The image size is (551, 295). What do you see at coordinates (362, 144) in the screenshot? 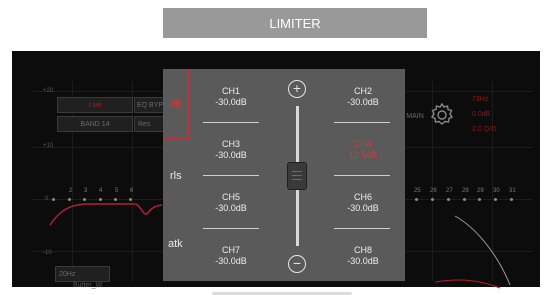
I see `channel-name: CH4` at bounding box center [362, 144].